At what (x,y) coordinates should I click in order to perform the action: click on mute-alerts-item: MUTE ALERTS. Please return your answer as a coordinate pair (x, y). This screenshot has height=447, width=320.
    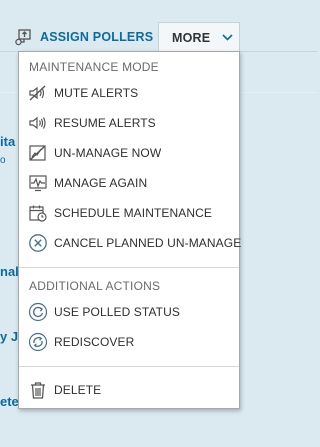
    Looking at the image, I should click on (129, 93).